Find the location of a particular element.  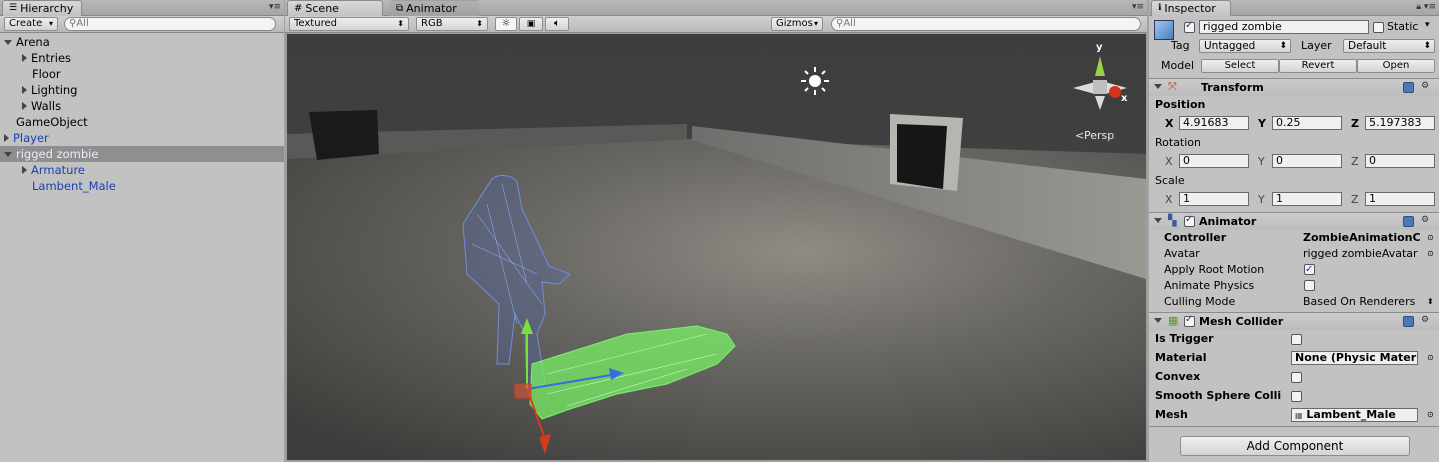

is-trigger-checkbox is located at coordinates (1296, 339).